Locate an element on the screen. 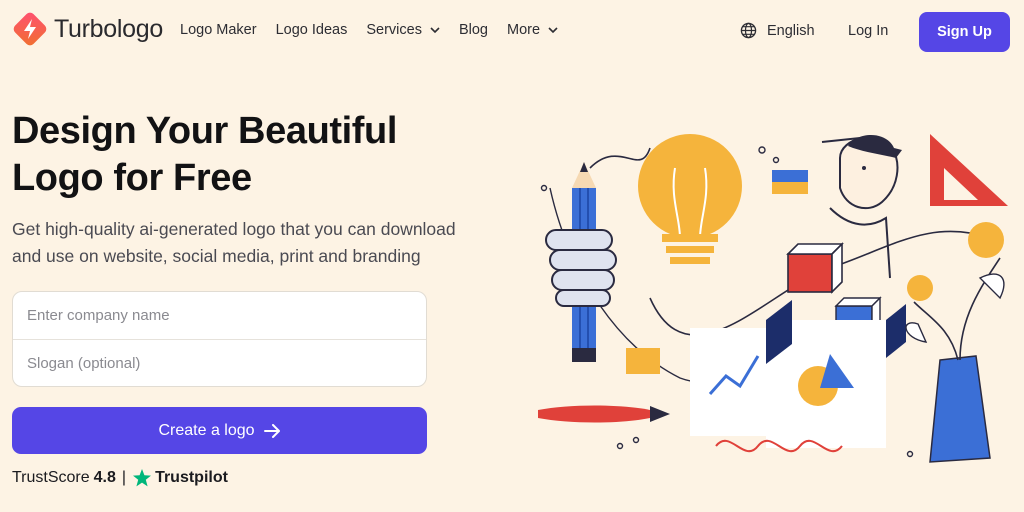  trust-label: TrustScore is located at coordinates (51, 477).